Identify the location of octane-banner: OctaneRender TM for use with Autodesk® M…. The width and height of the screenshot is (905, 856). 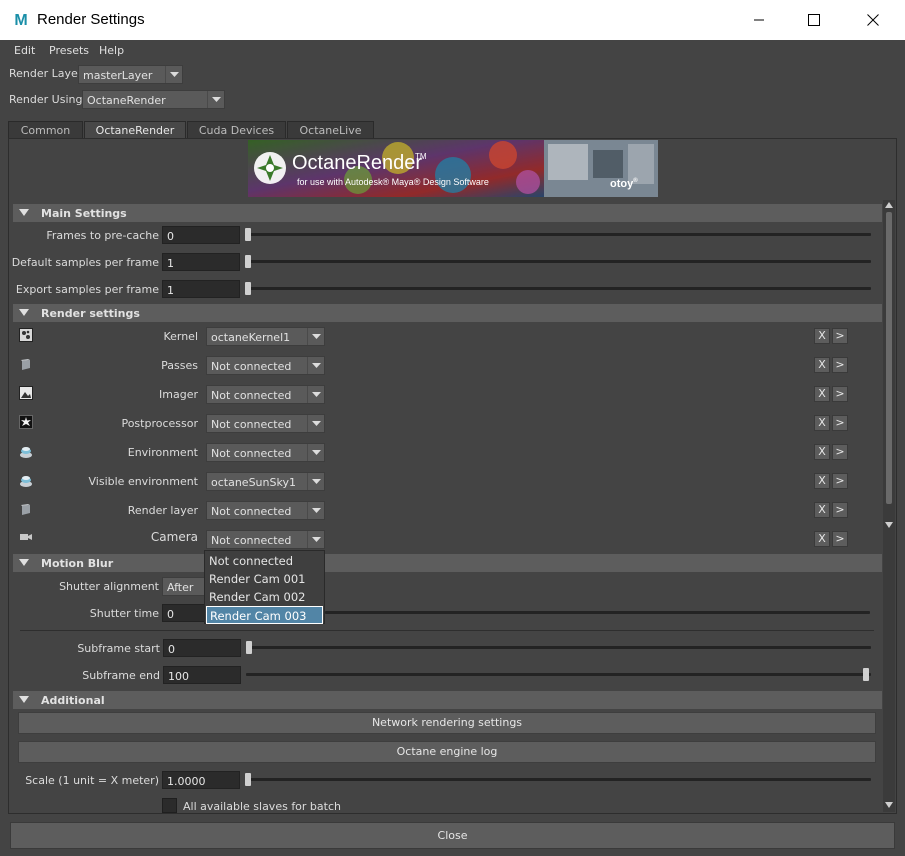
(453, 168).